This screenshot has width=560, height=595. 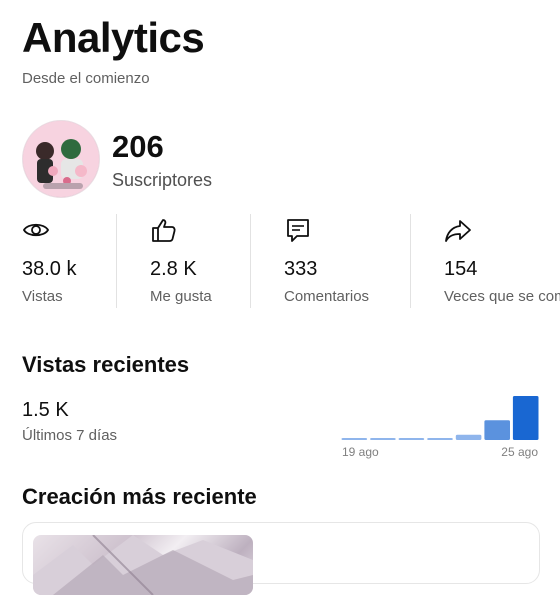 What do you see at coordinates (461, 269) in the screenshot?
I see `stat-value: 154` at bounding box center [461, 269].